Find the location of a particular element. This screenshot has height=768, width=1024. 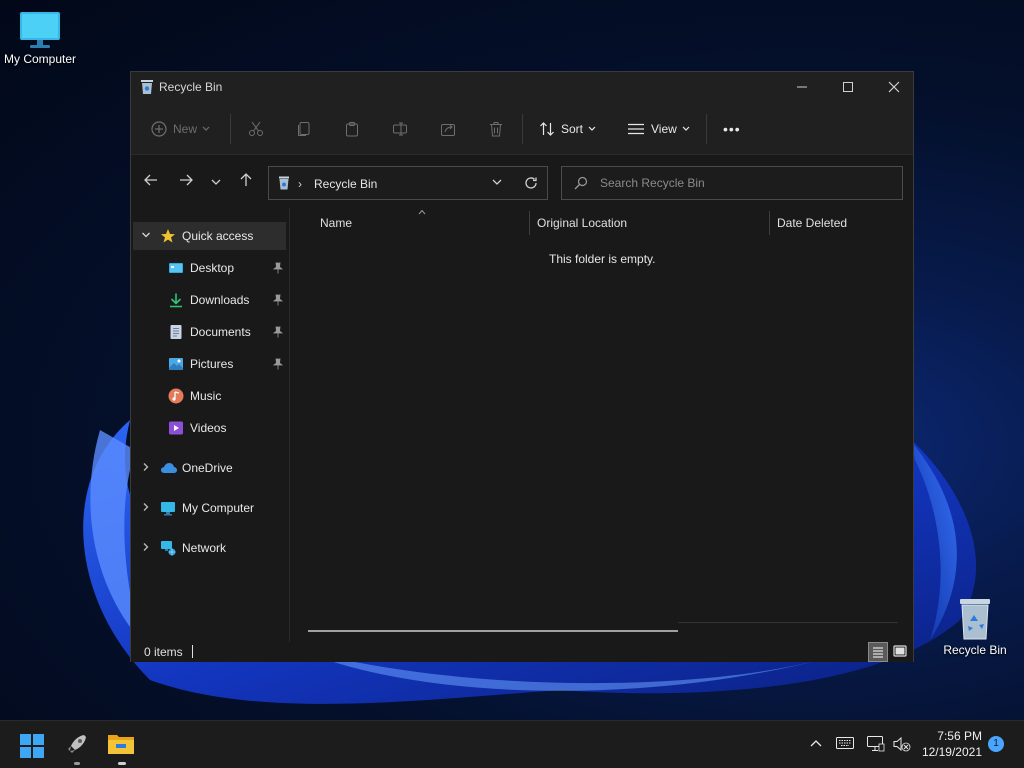

column-header-name: Name is located at coordinates (336, 223).